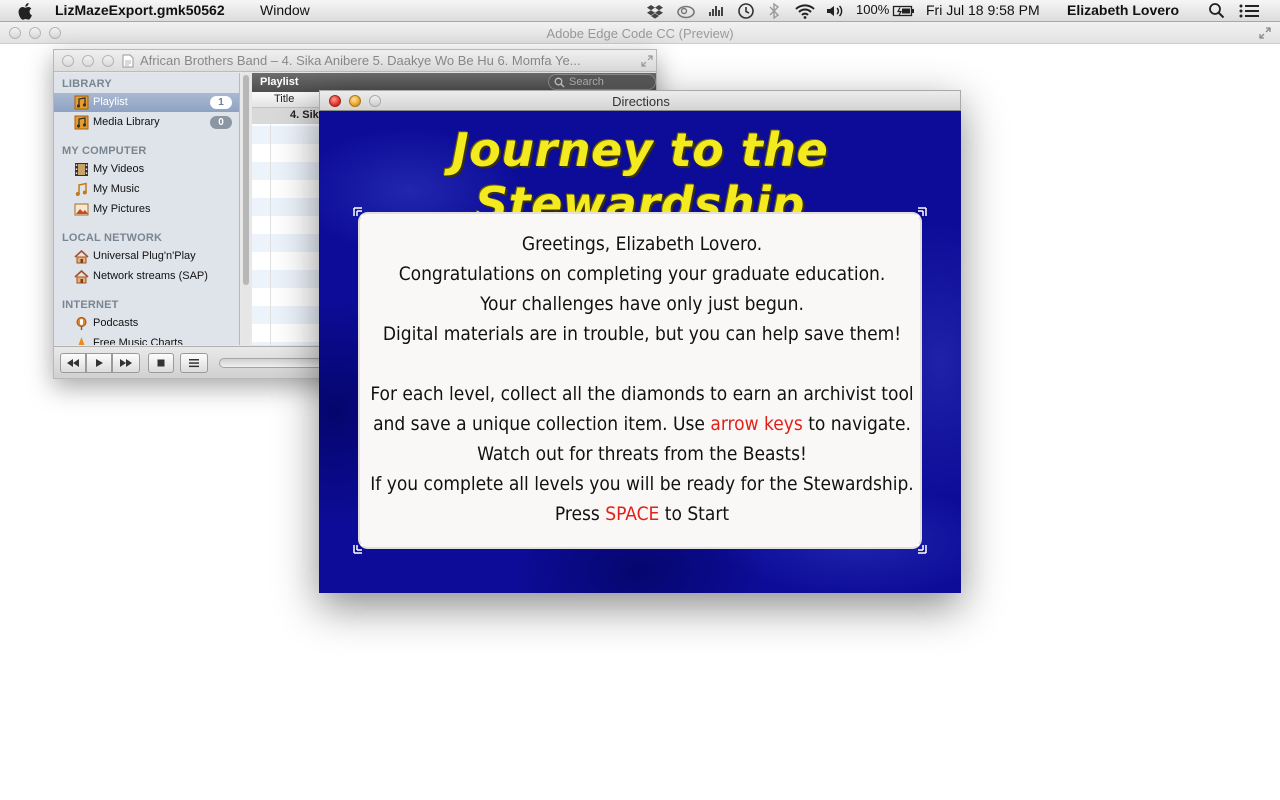 This screenshot has width=1280, height=800. Describe the element at coordinates (146, 169) in the screenshot. I see `sidebar-item-my-videos: My Videos` at that location.